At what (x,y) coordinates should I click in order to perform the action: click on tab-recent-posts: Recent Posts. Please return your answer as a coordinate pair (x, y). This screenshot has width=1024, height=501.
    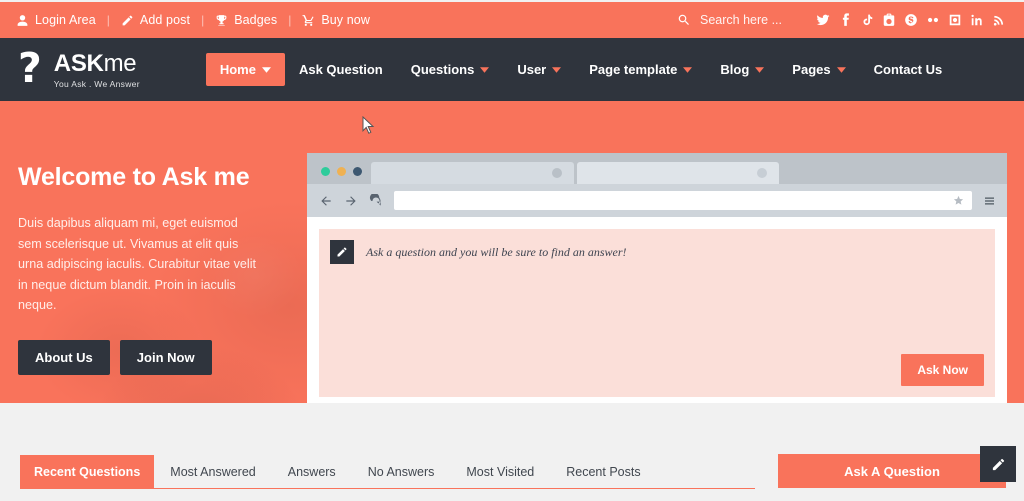
    Looking at the image, I should click on (603, 471).